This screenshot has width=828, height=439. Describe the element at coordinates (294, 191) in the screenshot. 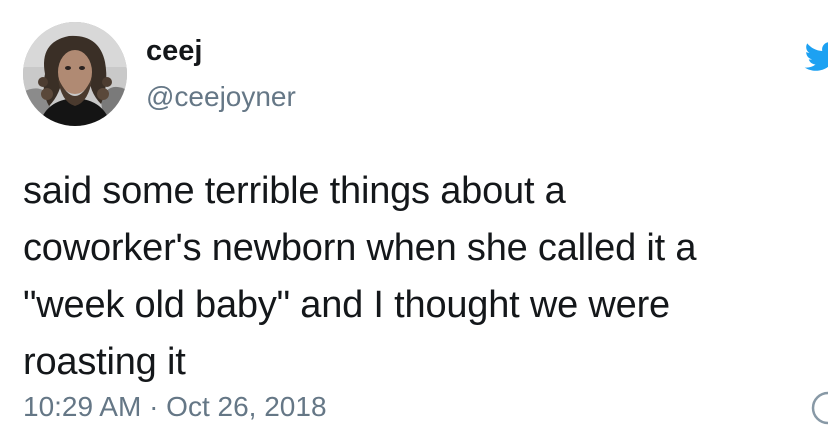

I see `tweet-text-line: said some terrible things about a` at that location.